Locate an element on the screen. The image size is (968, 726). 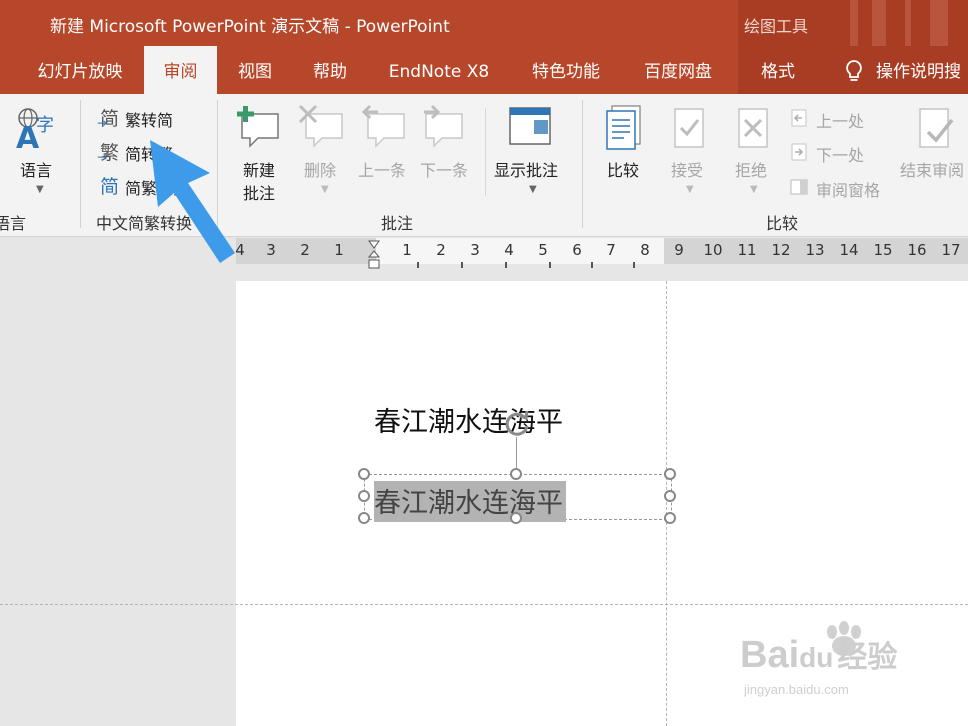
ruler-number: 13 is located at coordinates (815, 250).